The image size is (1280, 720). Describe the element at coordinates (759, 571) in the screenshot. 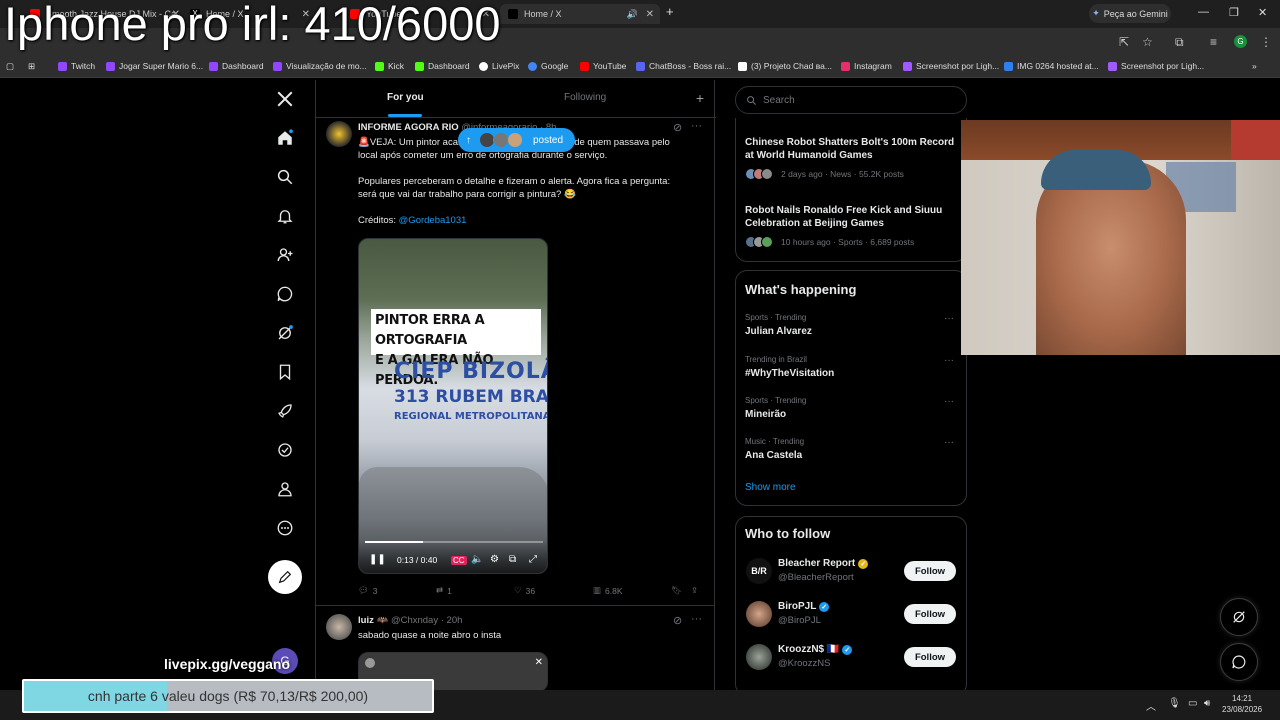

I see `avatar: B/R` at that location.